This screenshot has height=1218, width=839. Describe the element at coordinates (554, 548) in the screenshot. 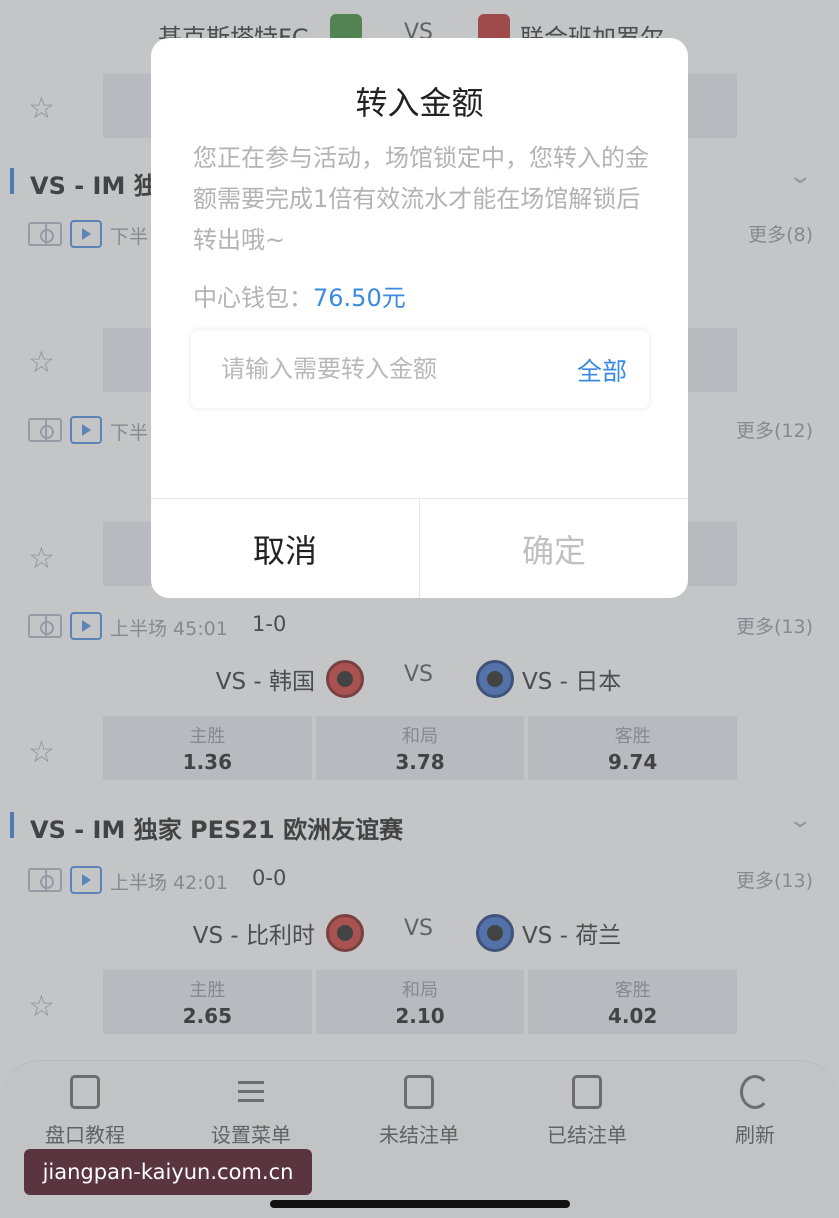

I see `confirm-button: 确定` at that location.